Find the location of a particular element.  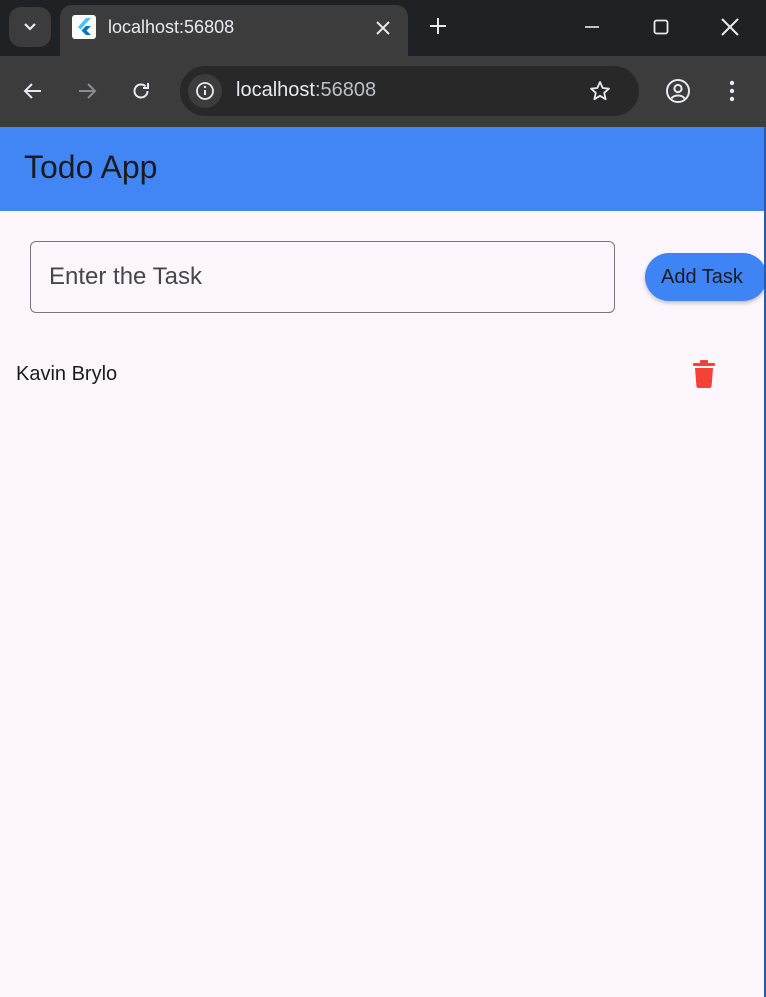

back-button is located at coordinates (33, 91).